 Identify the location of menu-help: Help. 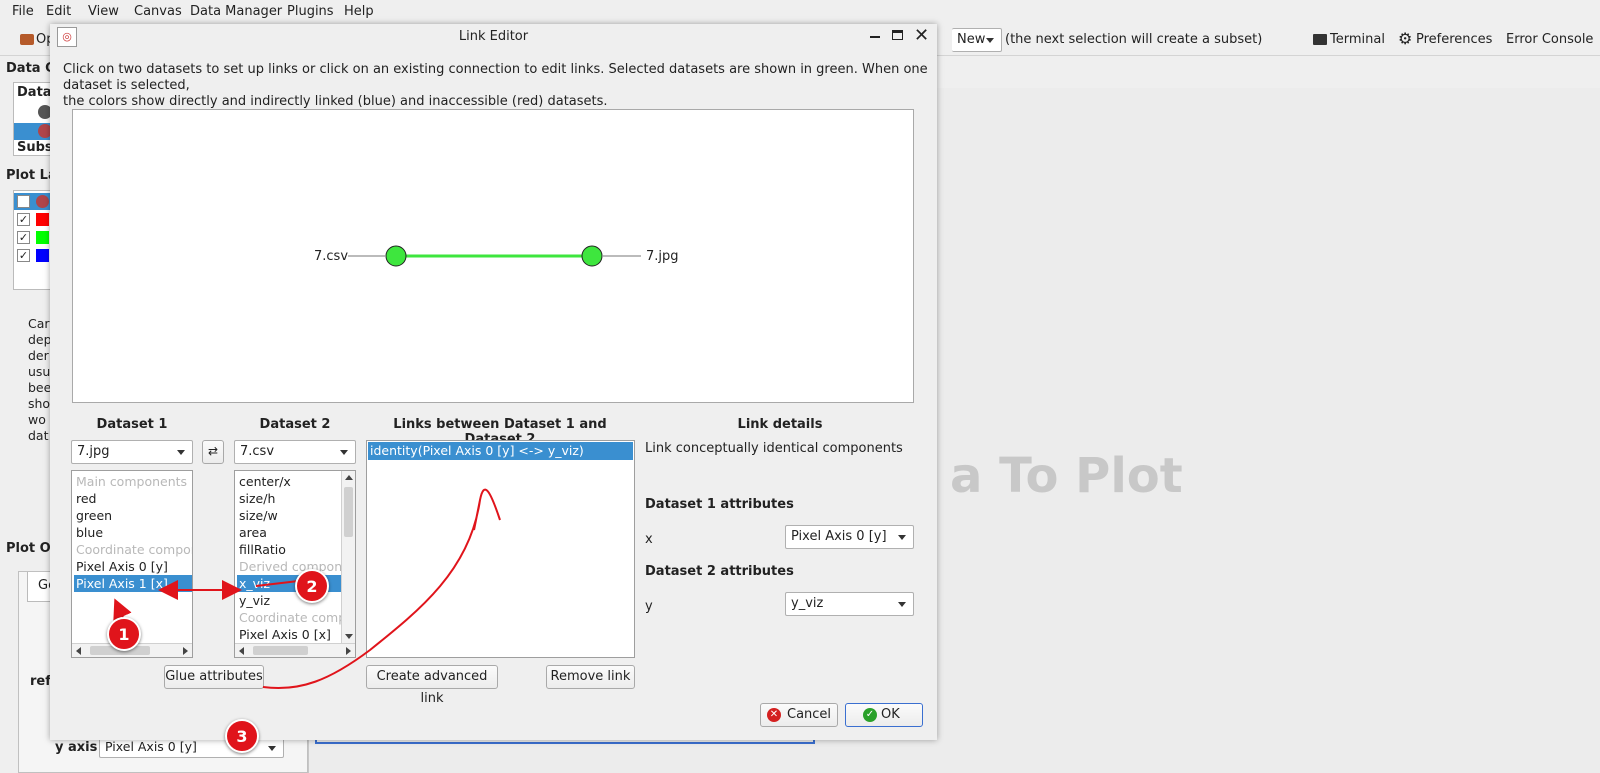
(359, 11).